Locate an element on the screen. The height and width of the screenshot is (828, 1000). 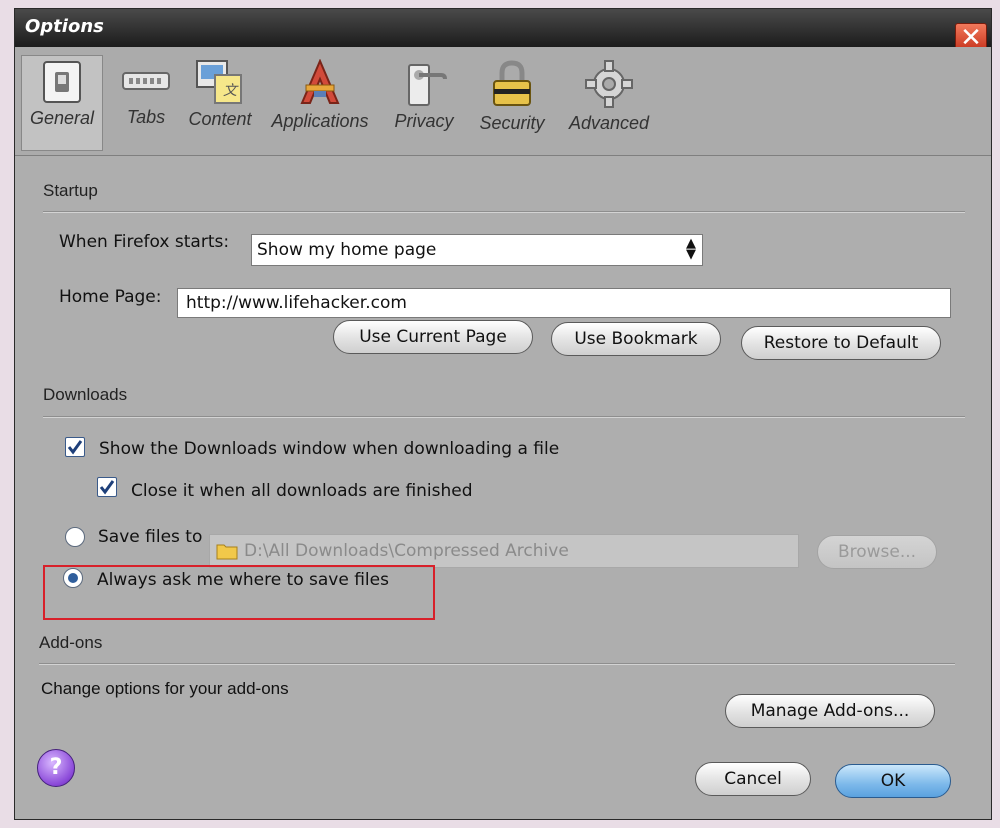
addons-heading: Add-ons is located at coordinates (71, 642).